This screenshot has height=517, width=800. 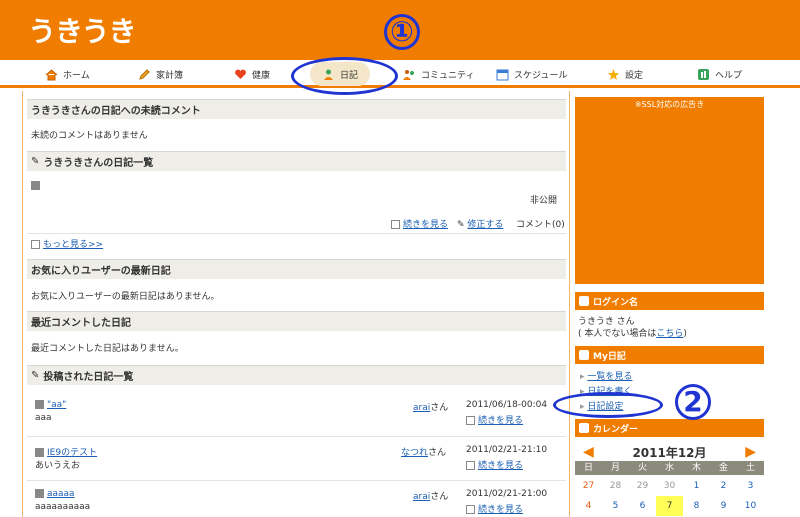 What do you see at coordinates (750, 452) in the screenshot?
I see `next-month-icon: ▶` at bounding box center [750, 452].